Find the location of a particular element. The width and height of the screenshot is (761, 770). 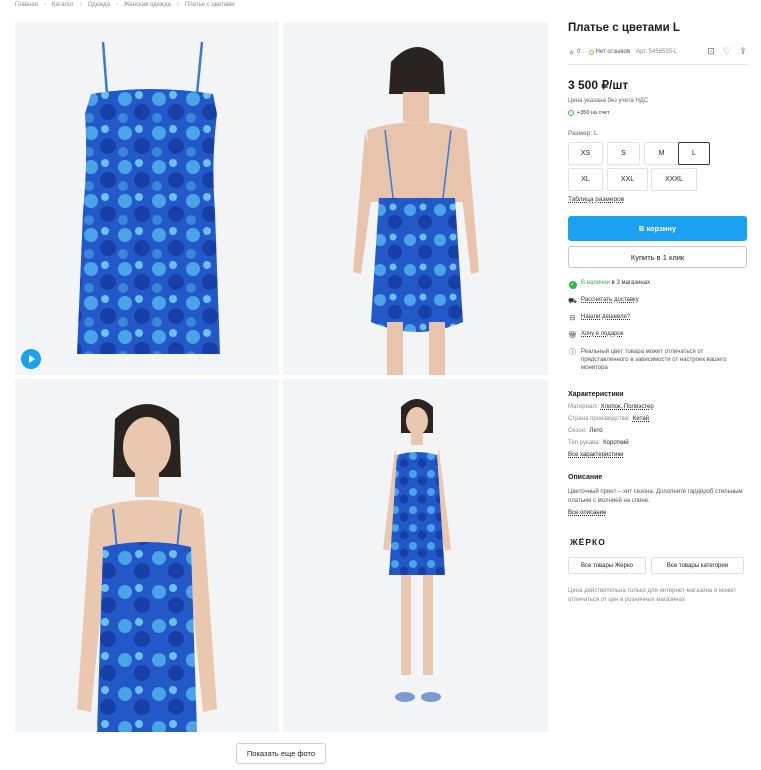

article-number: Арт. 5456535-L is located at coordinates (657, 52).